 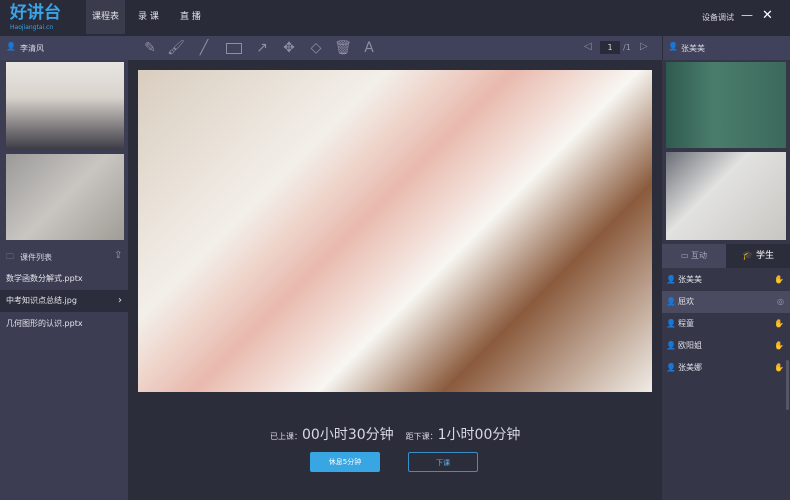 What do you see at coordinates (289, 48) in the screenshot?
I see `move-icon: ✥` at bounding box center [289, 48].